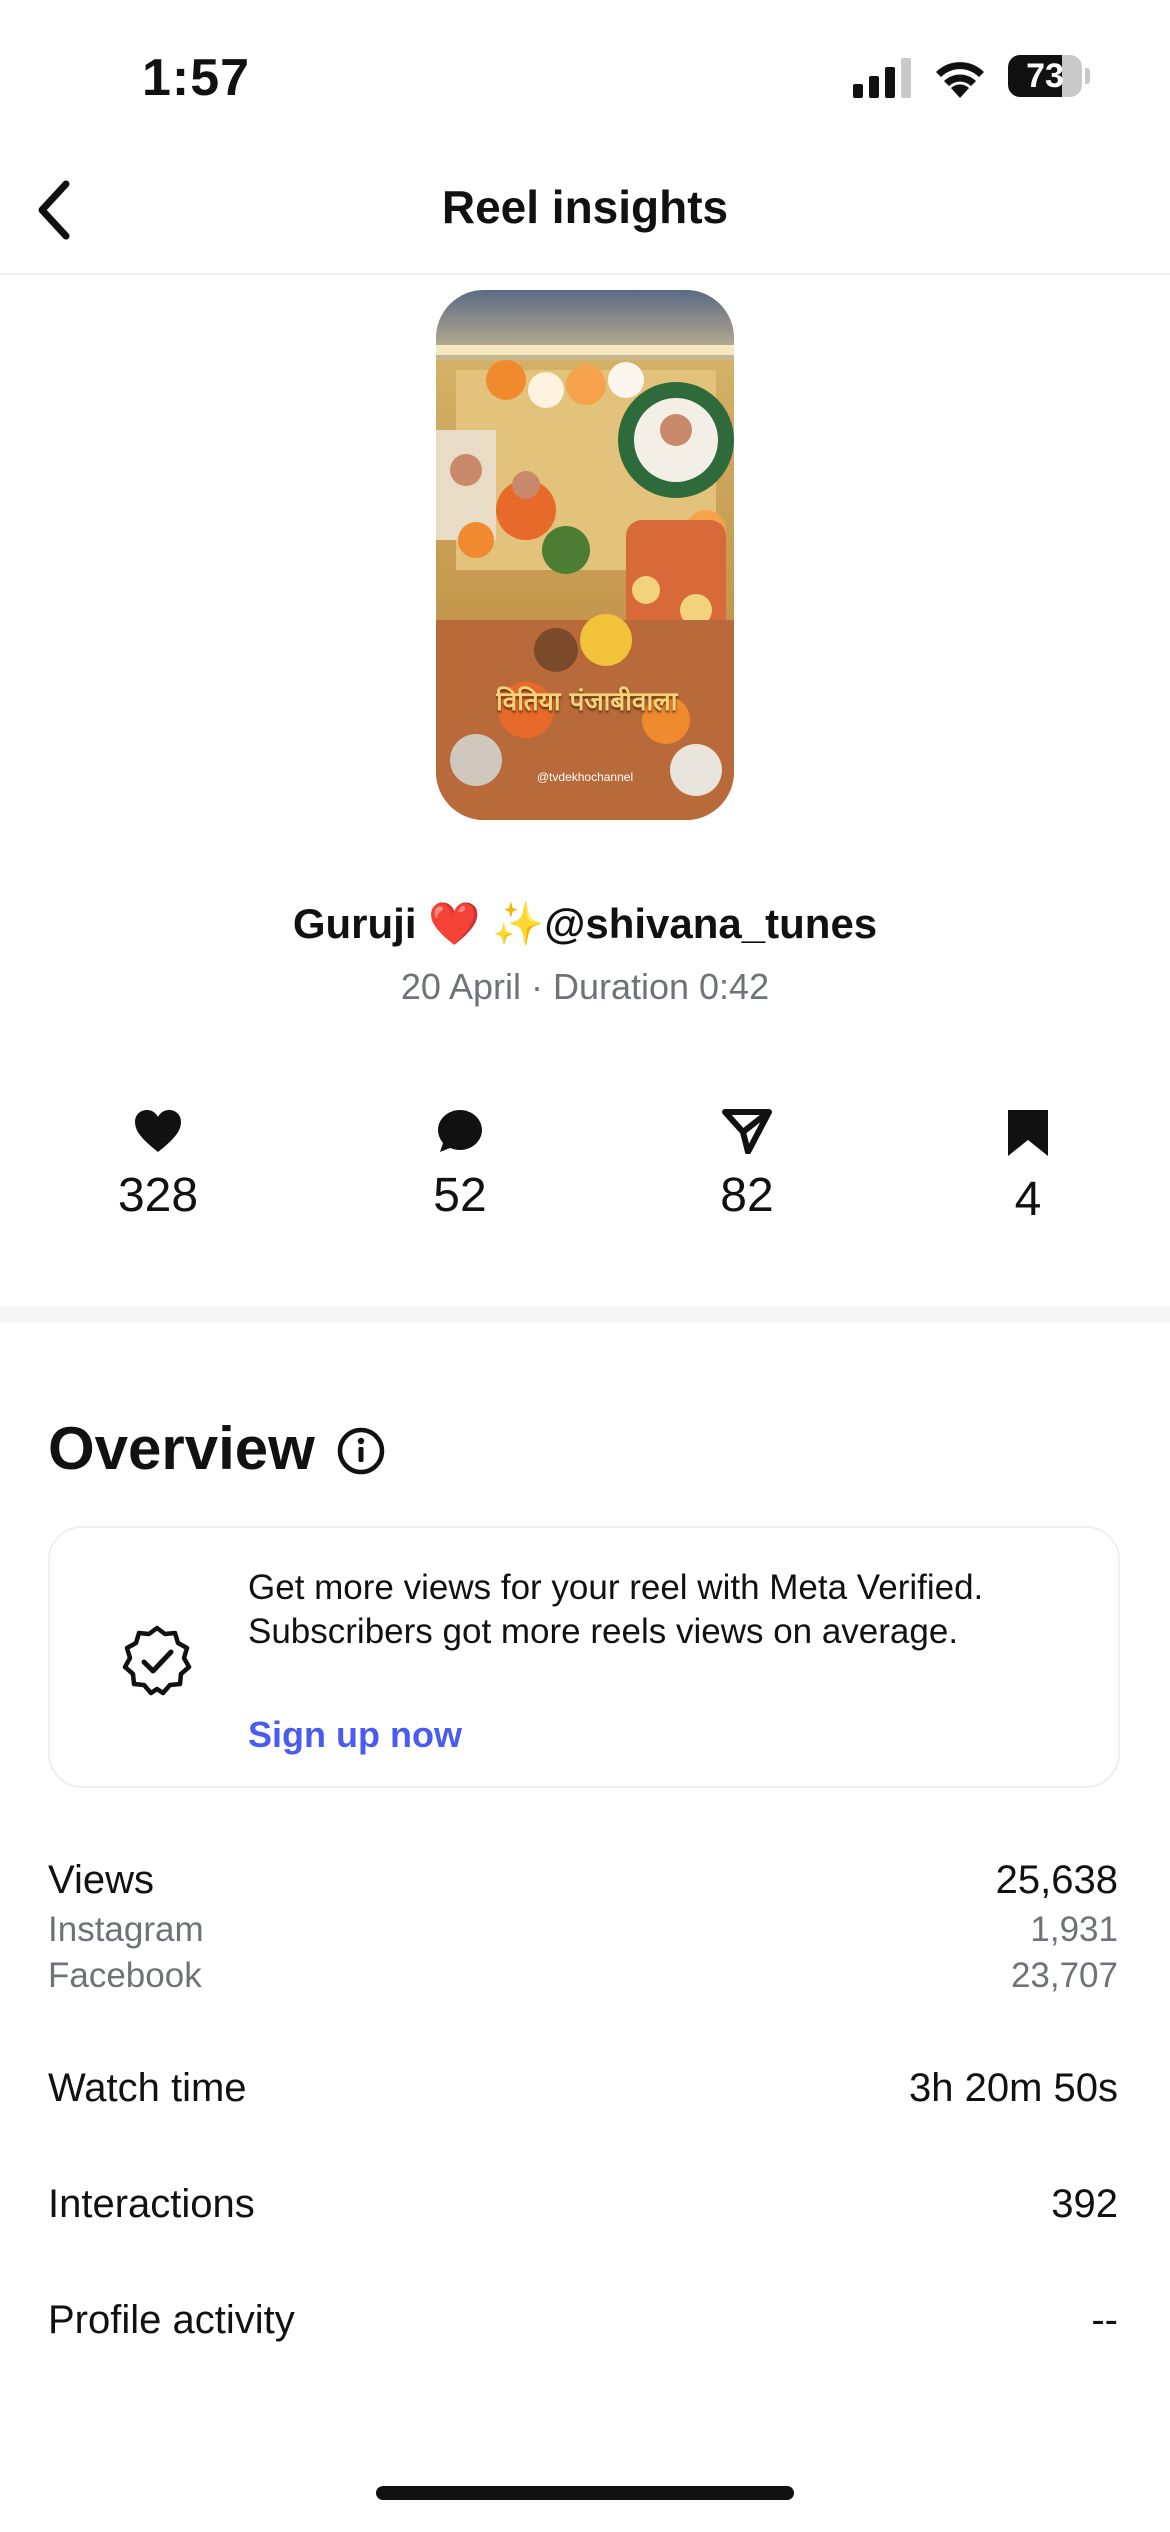 The image size is (1170, 2532). What do you see at coordinates (1028, 1199) in the screenshot?
I see `saves-count: 4` at bounding box center [1028, 1199].